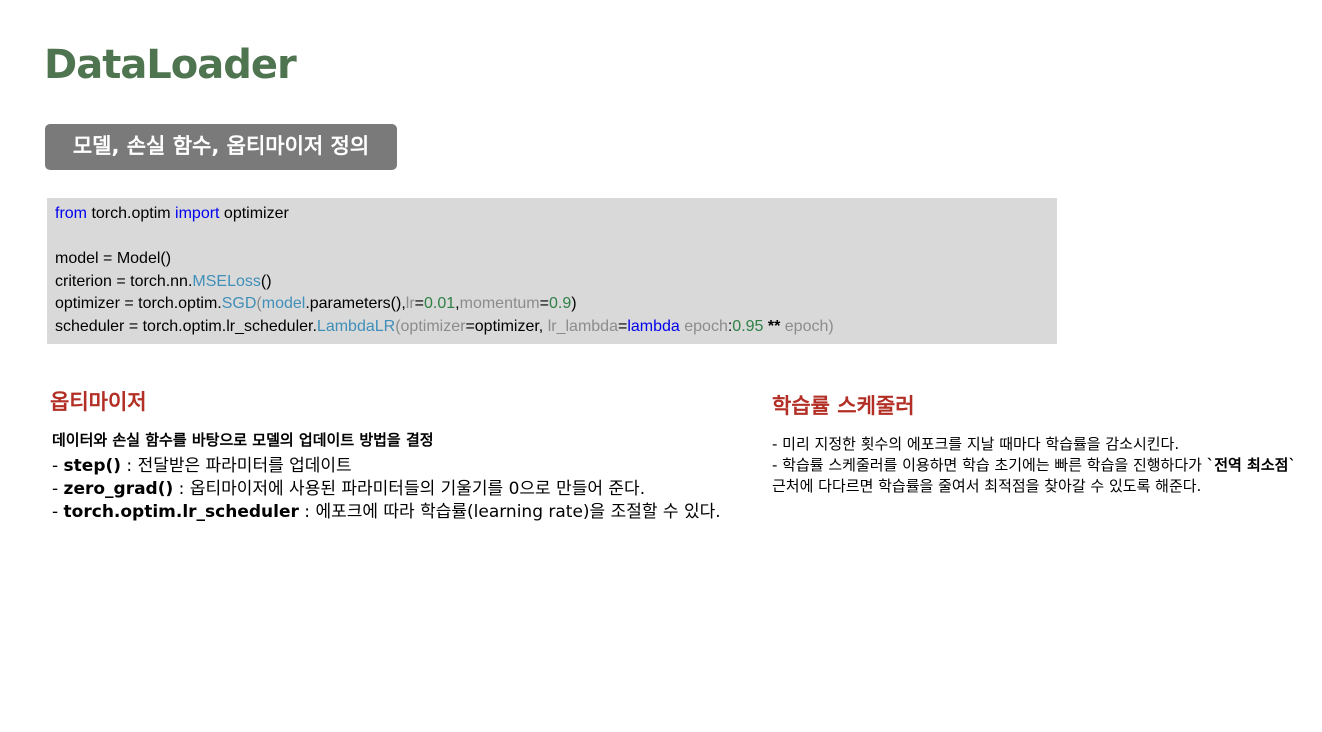 The image size is (1322, 732). What do you see at coordinates (113, 258) in the screenshot?
I see `code-line-model: model = Model()` at bounding box center [113, 258].